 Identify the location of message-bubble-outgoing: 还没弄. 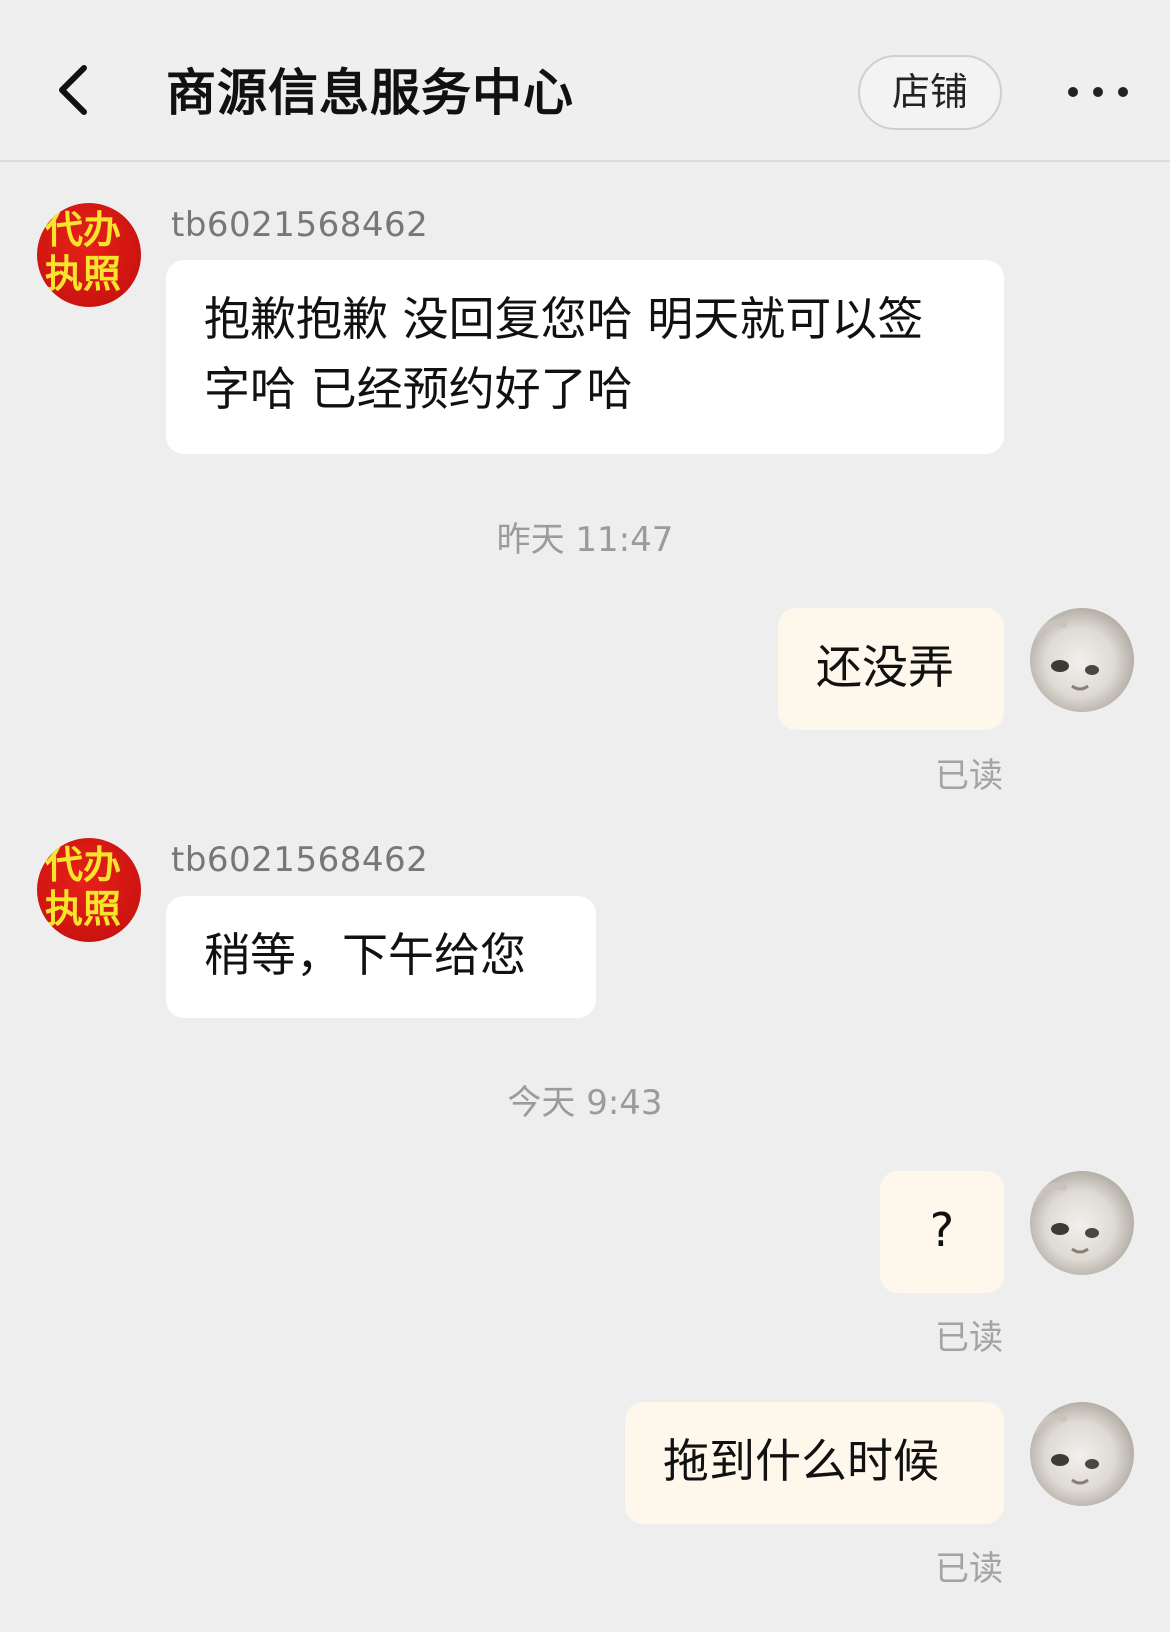
(891, 669).